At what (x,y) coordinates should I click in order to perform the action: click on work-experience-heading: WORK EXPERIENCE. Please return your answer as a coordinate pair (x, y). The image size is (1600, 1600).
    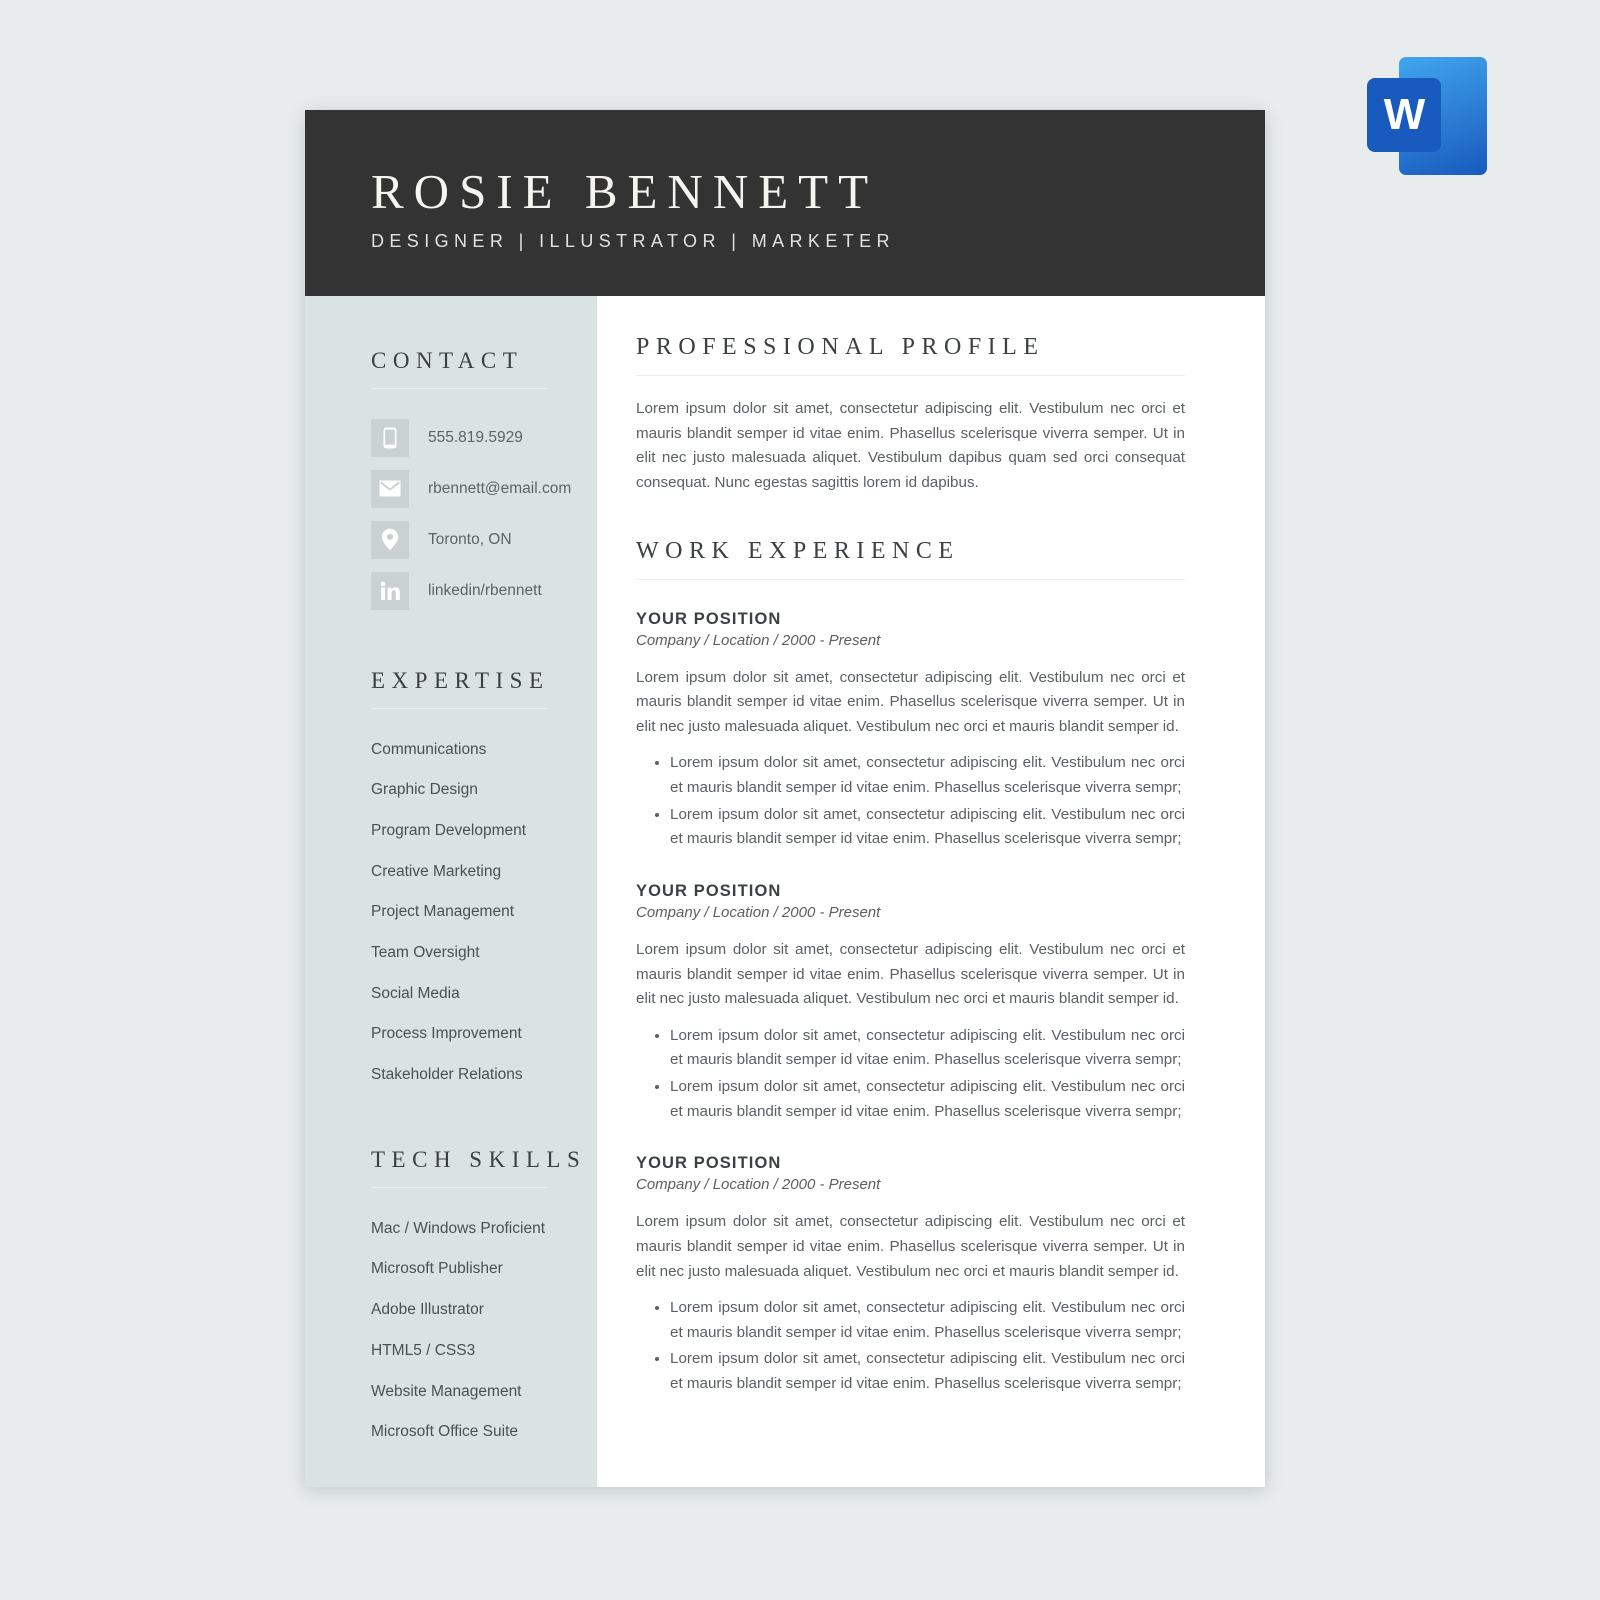
    Looking at the image, I should click on (798, 550).